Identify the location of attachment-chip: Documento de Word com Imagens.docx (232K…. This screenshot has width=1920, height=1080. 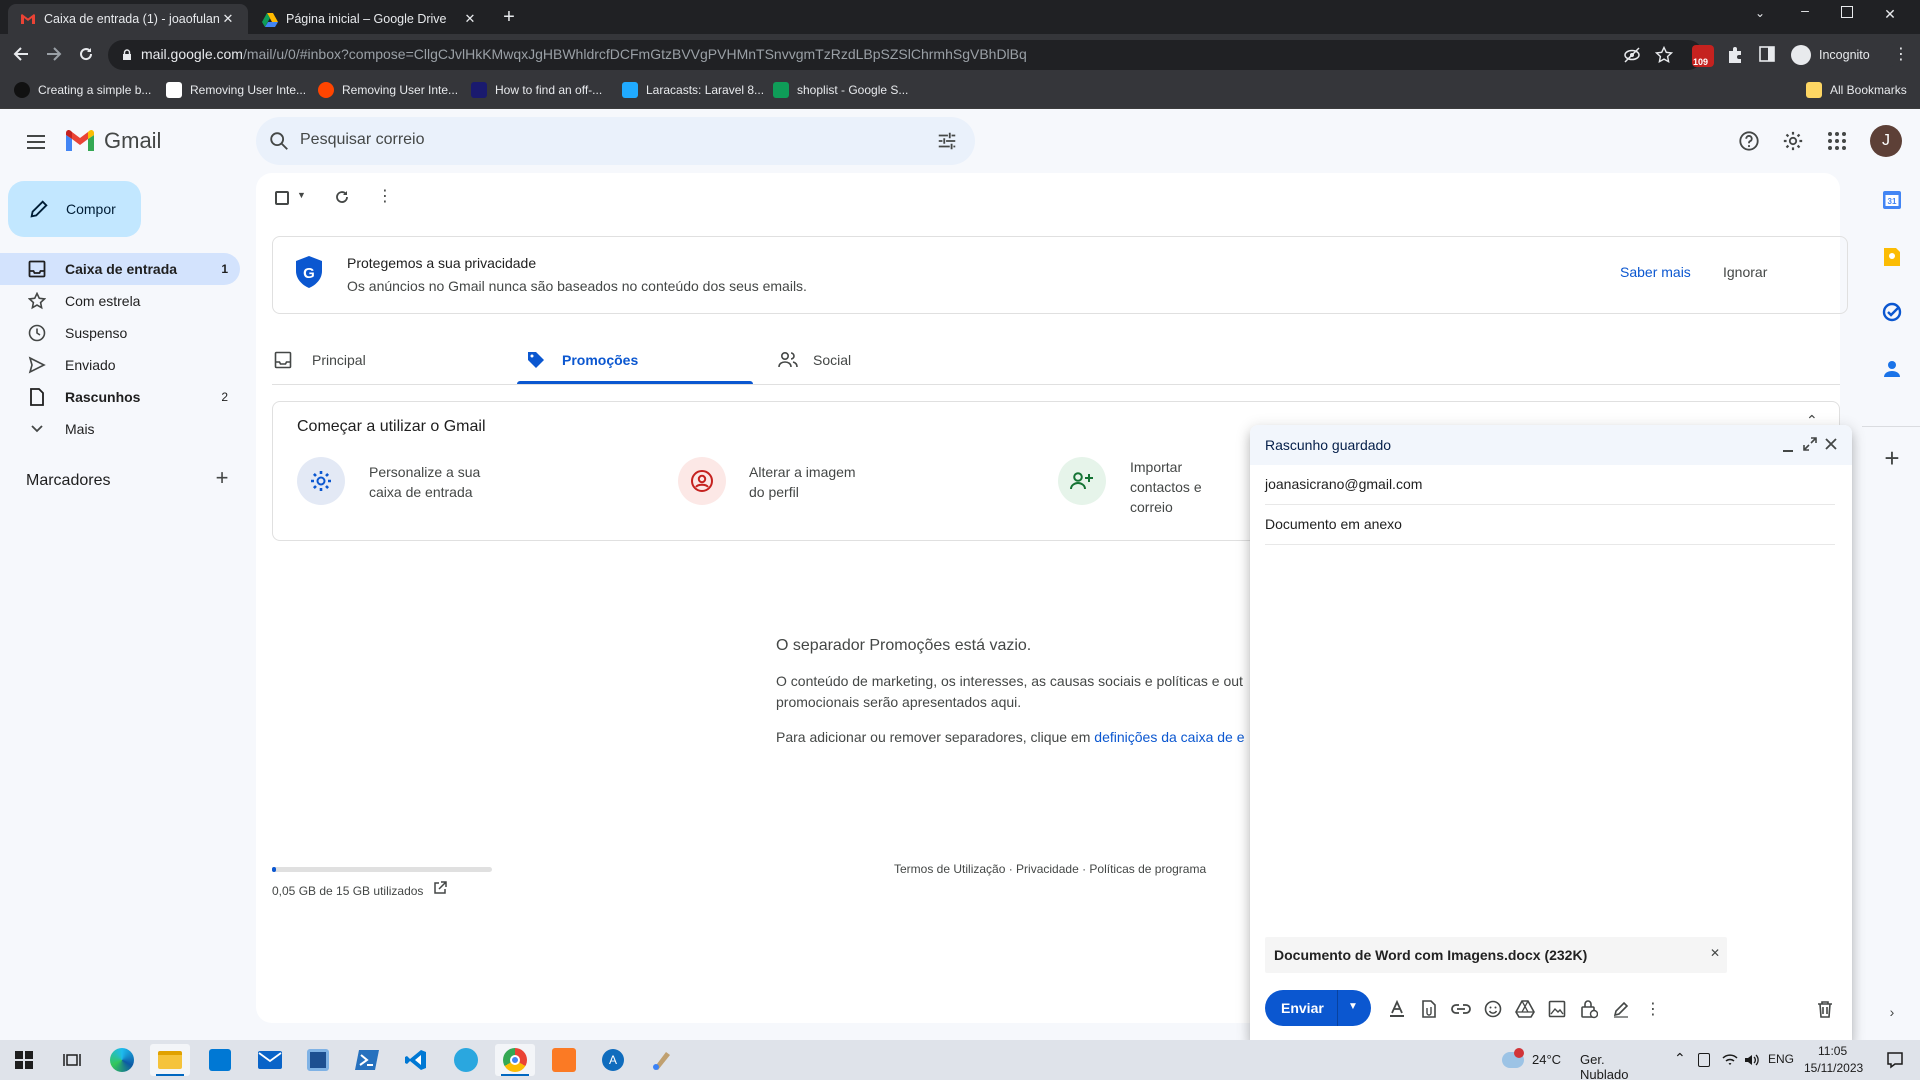
(1496, 955).